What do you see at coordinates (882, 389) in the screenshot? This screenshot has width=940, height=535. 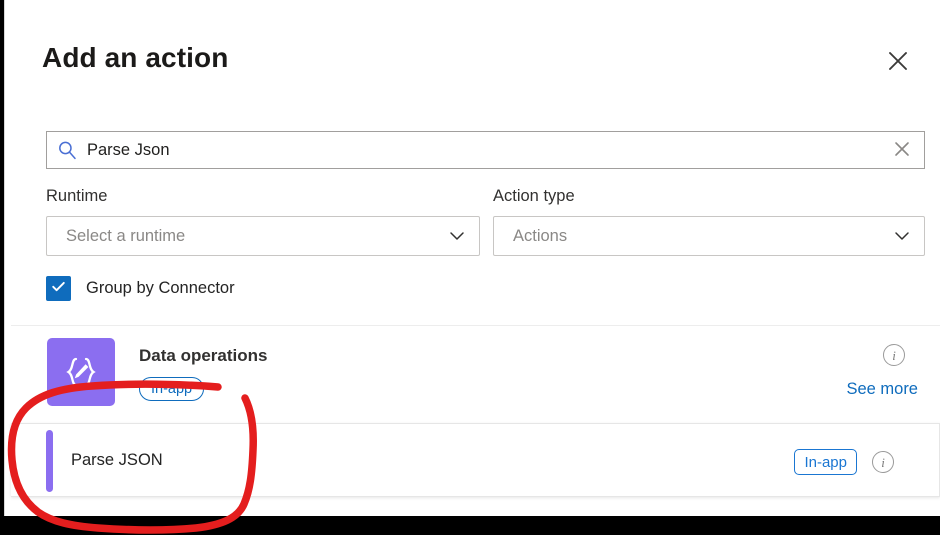 I see `see-more-link: See more` at bounding box center [882, 389].